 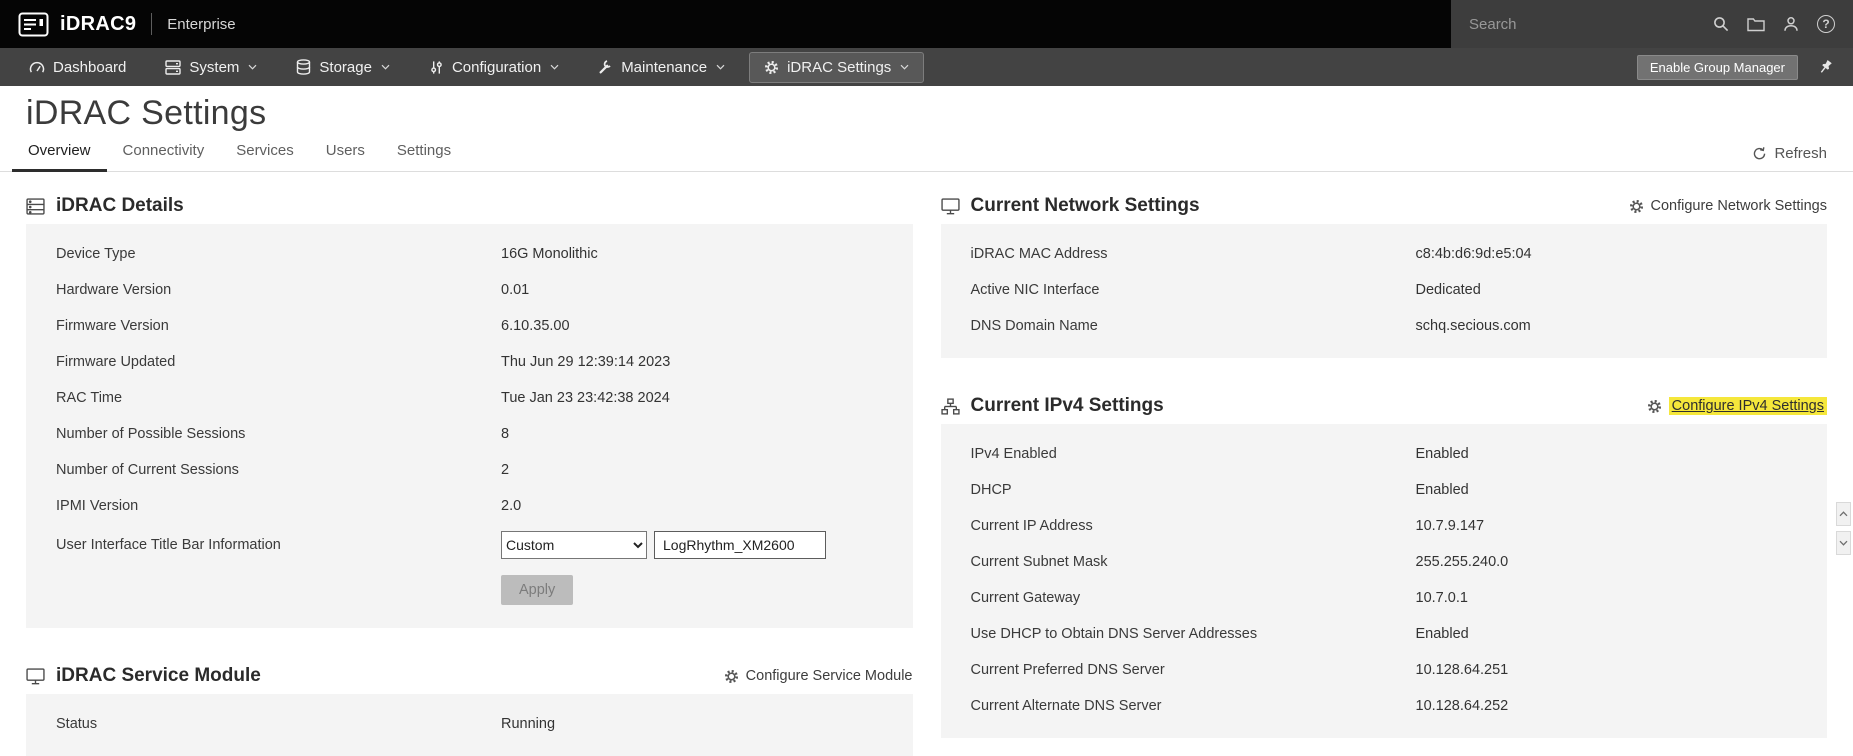 What do you see at coordinates (59, 154) in the screenshot?
I see `tab-overview: Overview` at bounding box center [59, 154].